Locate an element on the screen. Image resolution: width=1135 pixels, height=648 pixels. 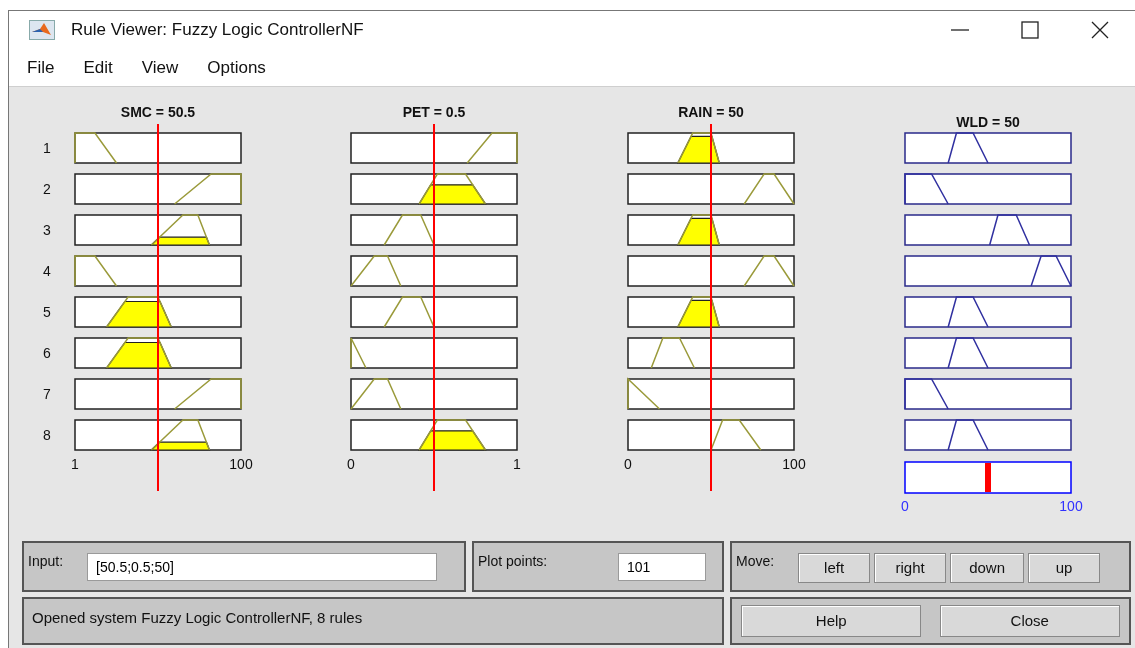
rule-number: 4 is located at coordinates (47, 271).